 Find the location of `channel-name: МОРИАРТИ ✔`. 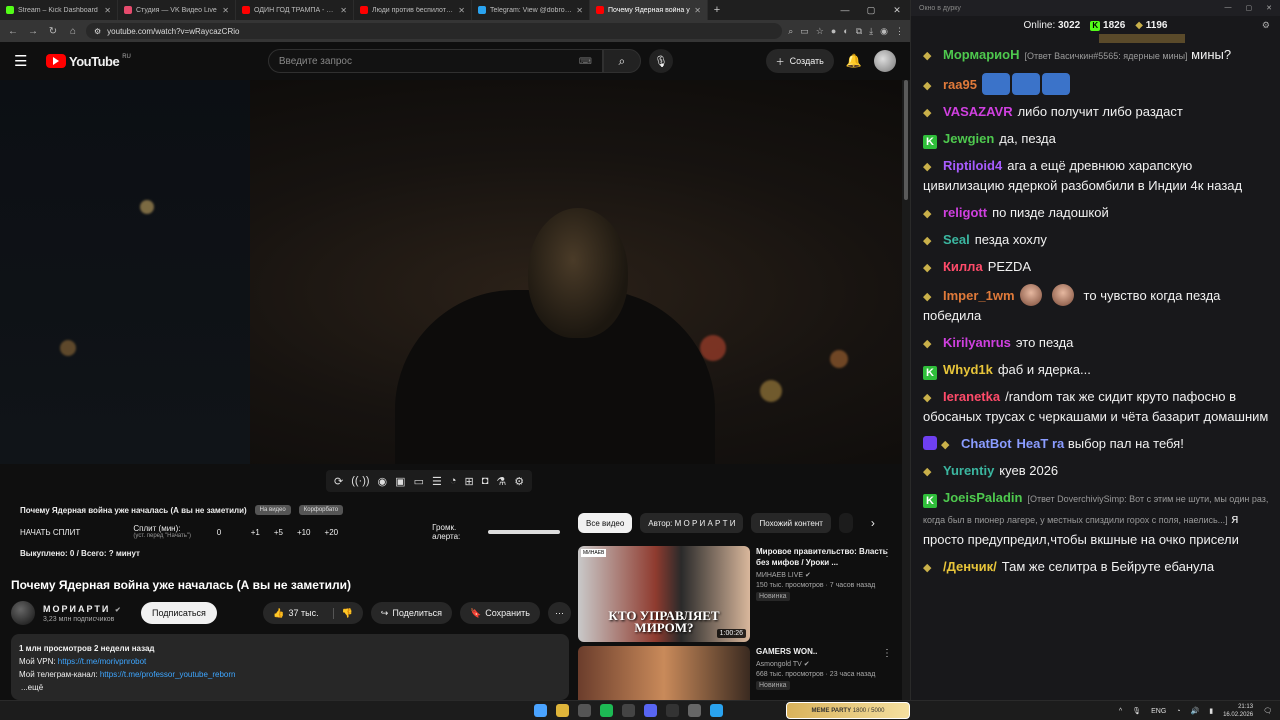

channel-name: МОРИАРТИ ✔ is located at coordinates (88, 609).